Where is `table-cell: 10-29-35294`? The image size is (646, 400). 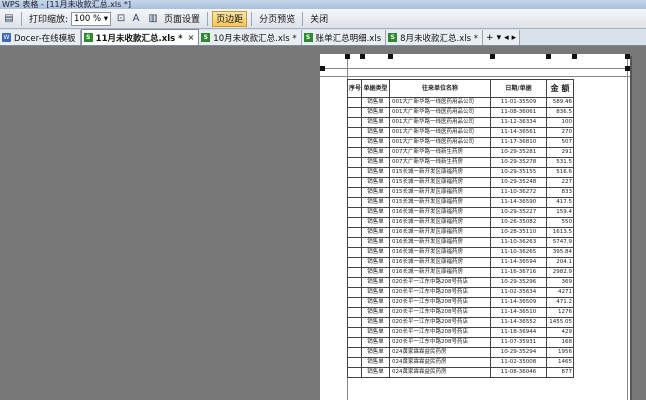 table-cell: 10-29-35294 is located at coordinates (518, 352).